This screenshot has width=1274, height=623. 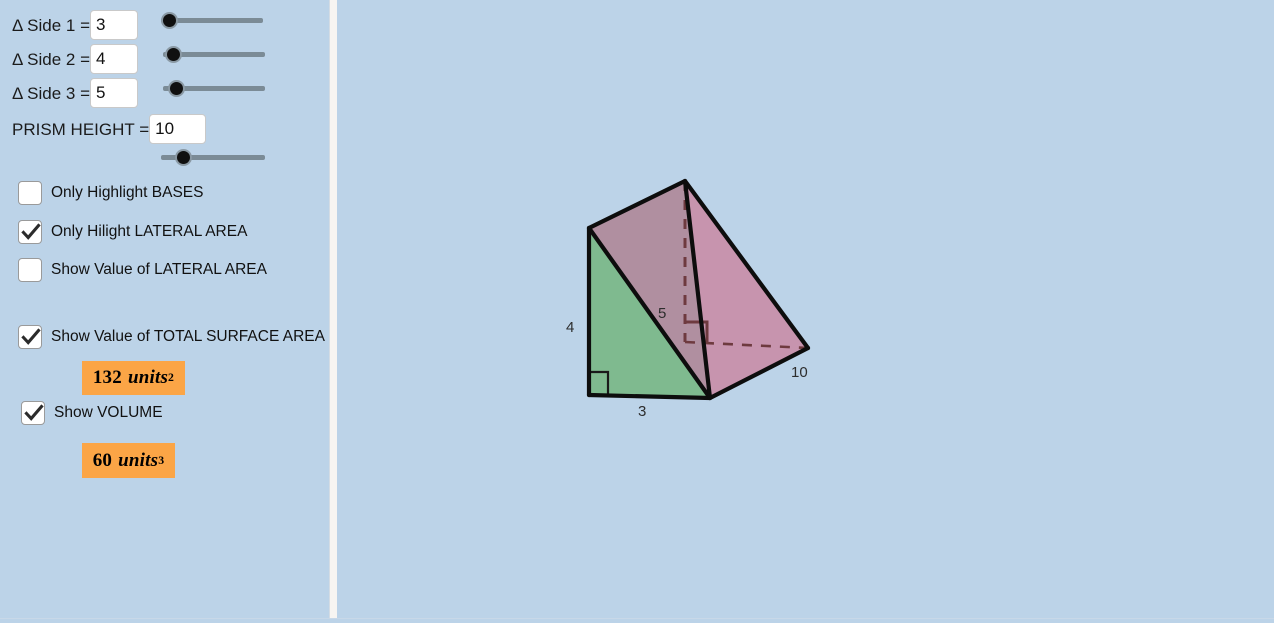 I want to click on total-surface-area-unit: units, so click(x=148, y=377).